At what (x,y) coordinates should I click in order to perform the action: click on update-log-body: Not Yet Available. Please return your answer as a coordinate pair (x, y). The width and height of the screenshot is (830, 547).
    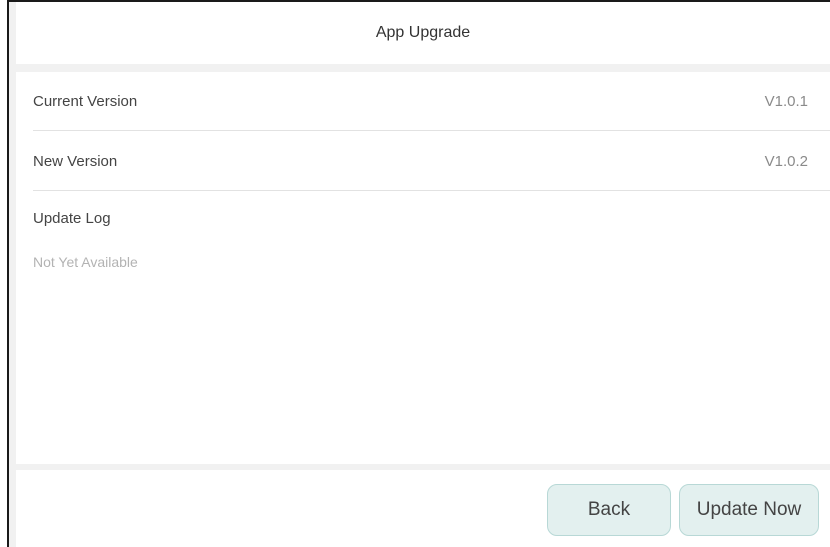
    Looking at the image, I should click on (85, 262).